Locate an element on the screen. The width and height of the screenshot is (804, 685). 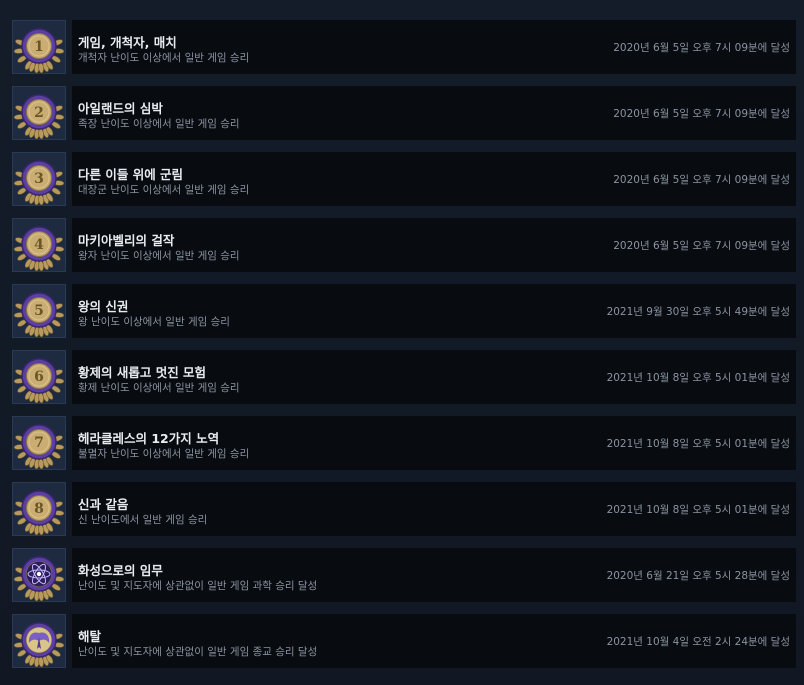
achievement-badge: 1 is located at coordinates (39, 47).